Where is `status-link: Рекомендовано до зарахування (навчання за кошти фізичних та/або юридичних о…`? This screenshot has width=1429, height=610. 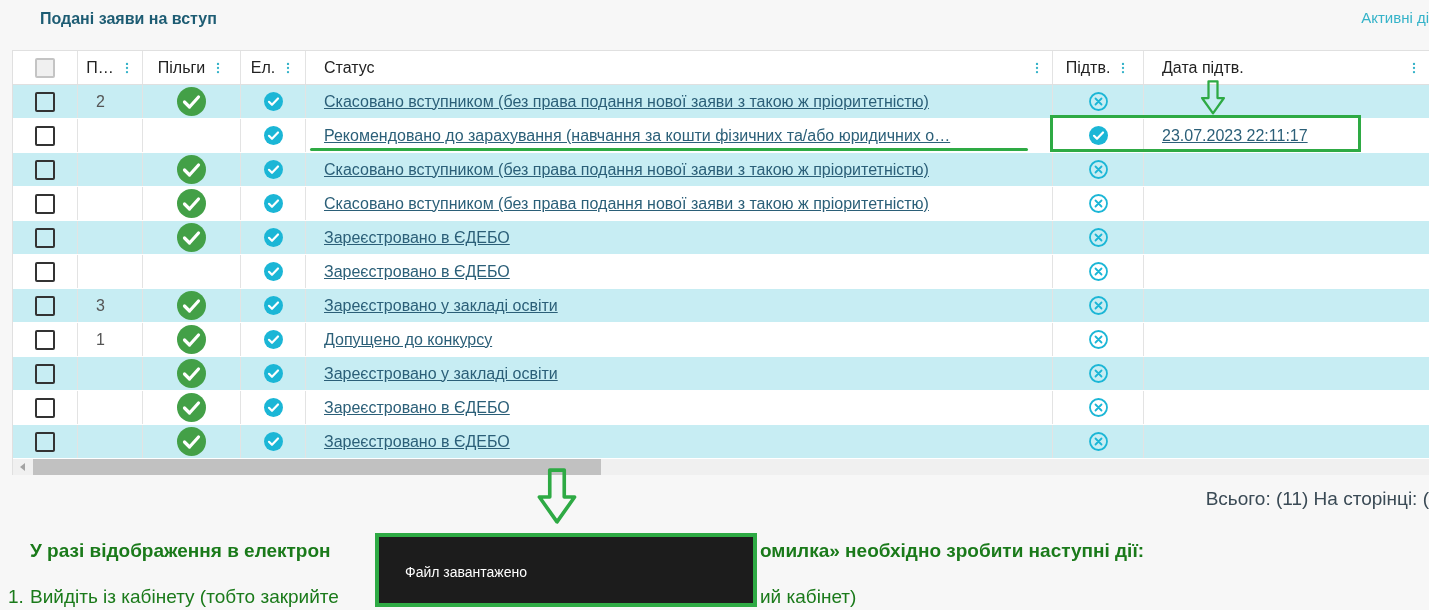 status-link: Рекомендовано до зарахування (навчання за кошти фізичних та/або юридичних о… is located at coordinates (637, 135).